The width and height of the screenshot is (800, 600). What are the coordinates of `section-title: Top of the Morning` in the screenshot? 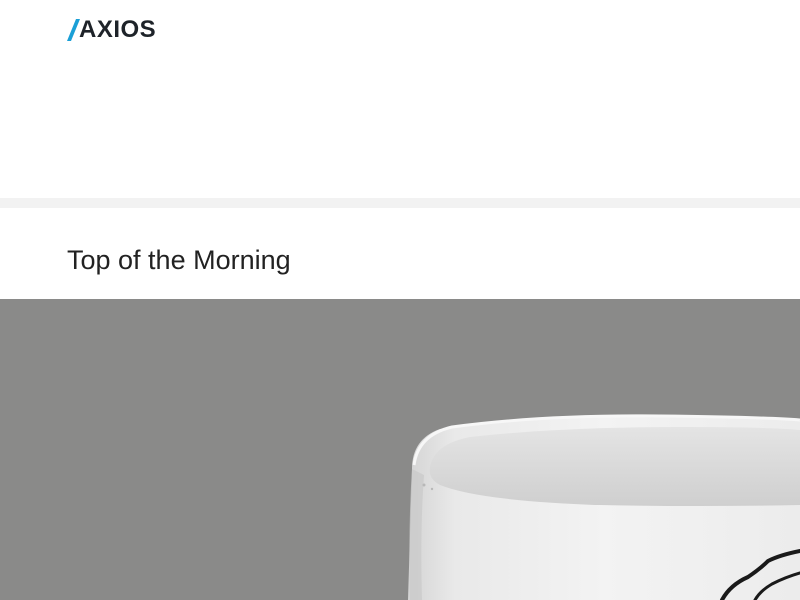 It's located at (179, 260).